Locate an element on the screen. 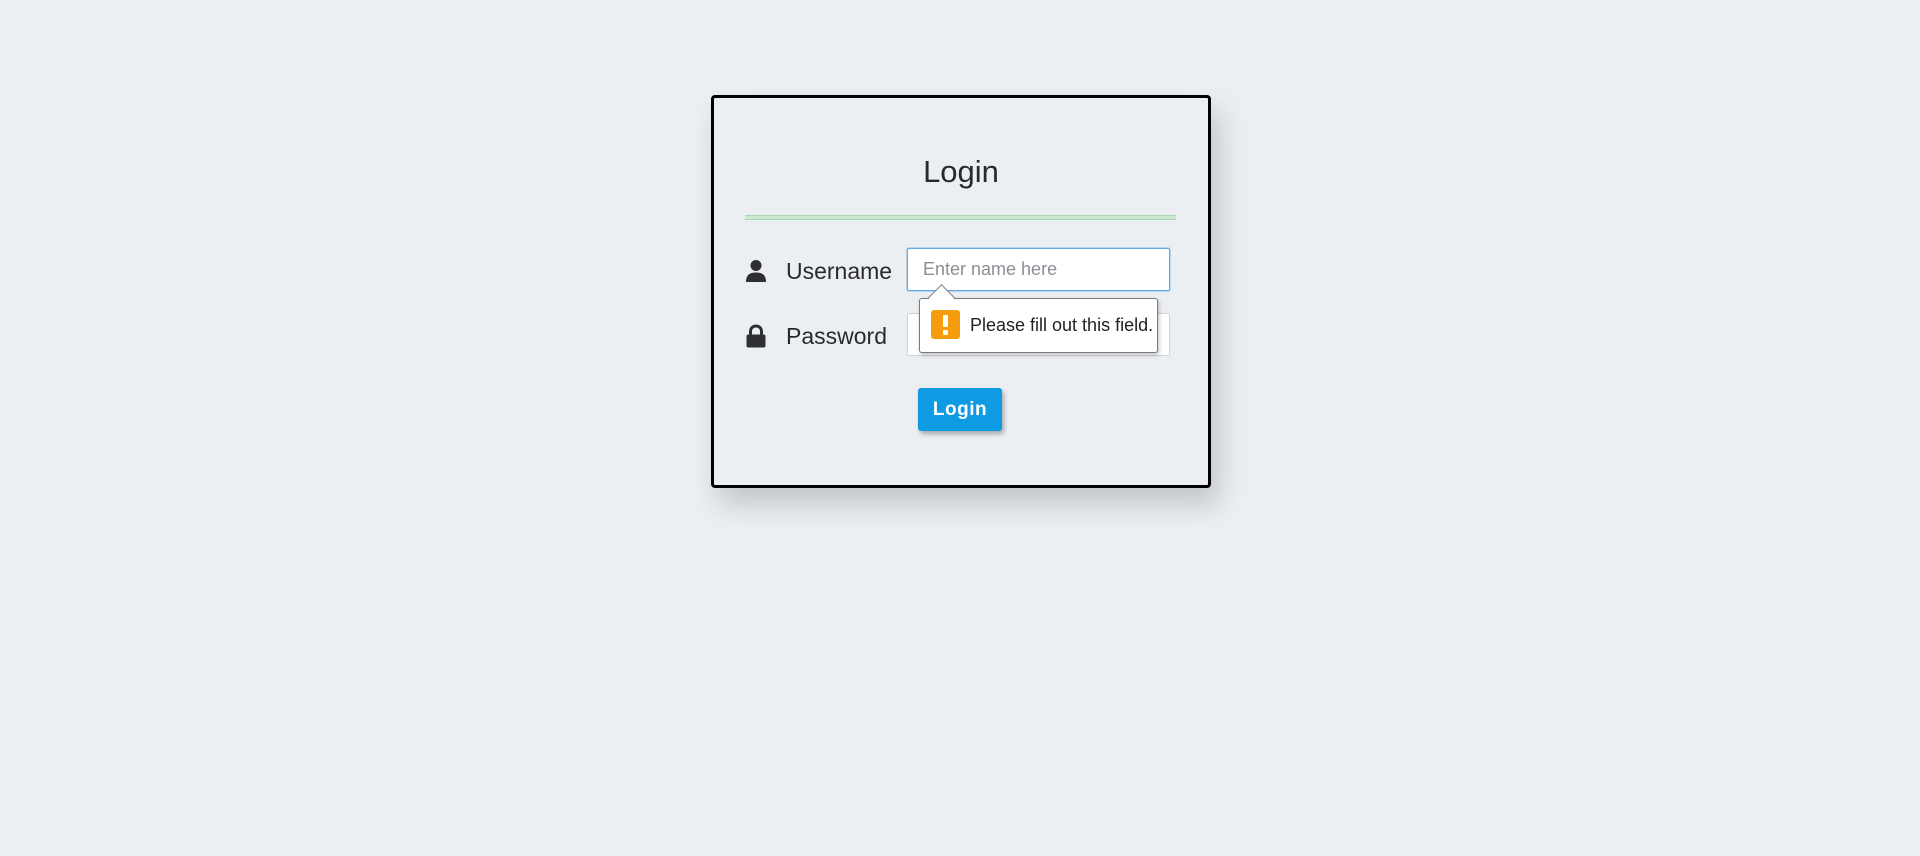  username-row: Username is located at coordinates (960, 270).